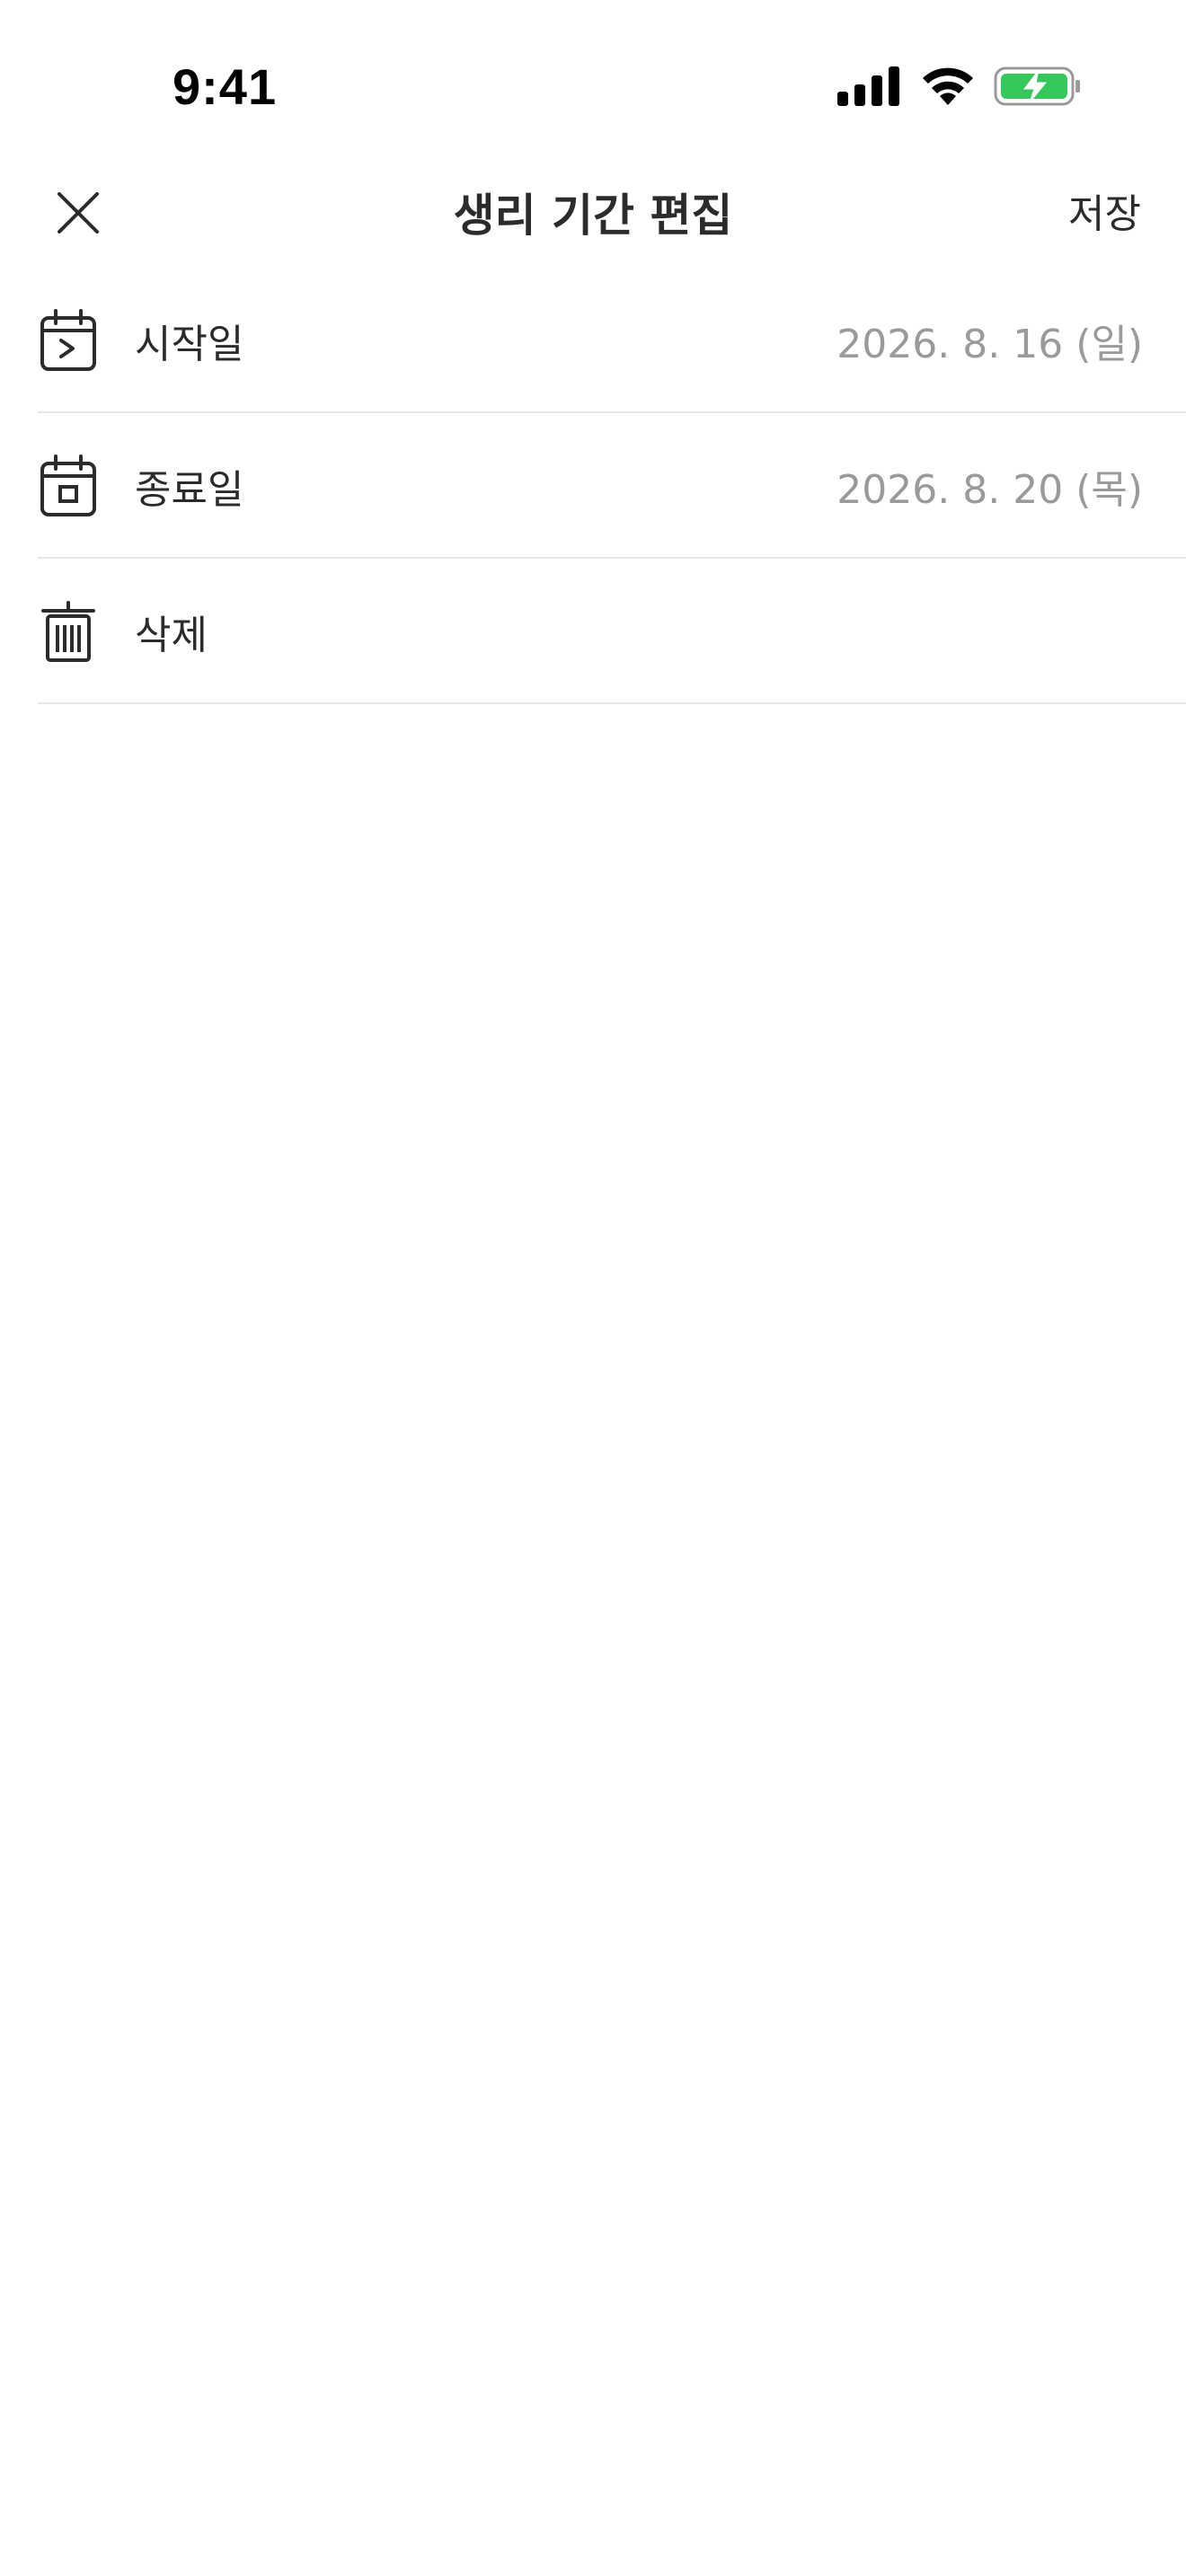  What do you see at coordinates (189, 490) in the screenshot?
I see `end-date-label: 종료일` at bounding box center [189, 490].